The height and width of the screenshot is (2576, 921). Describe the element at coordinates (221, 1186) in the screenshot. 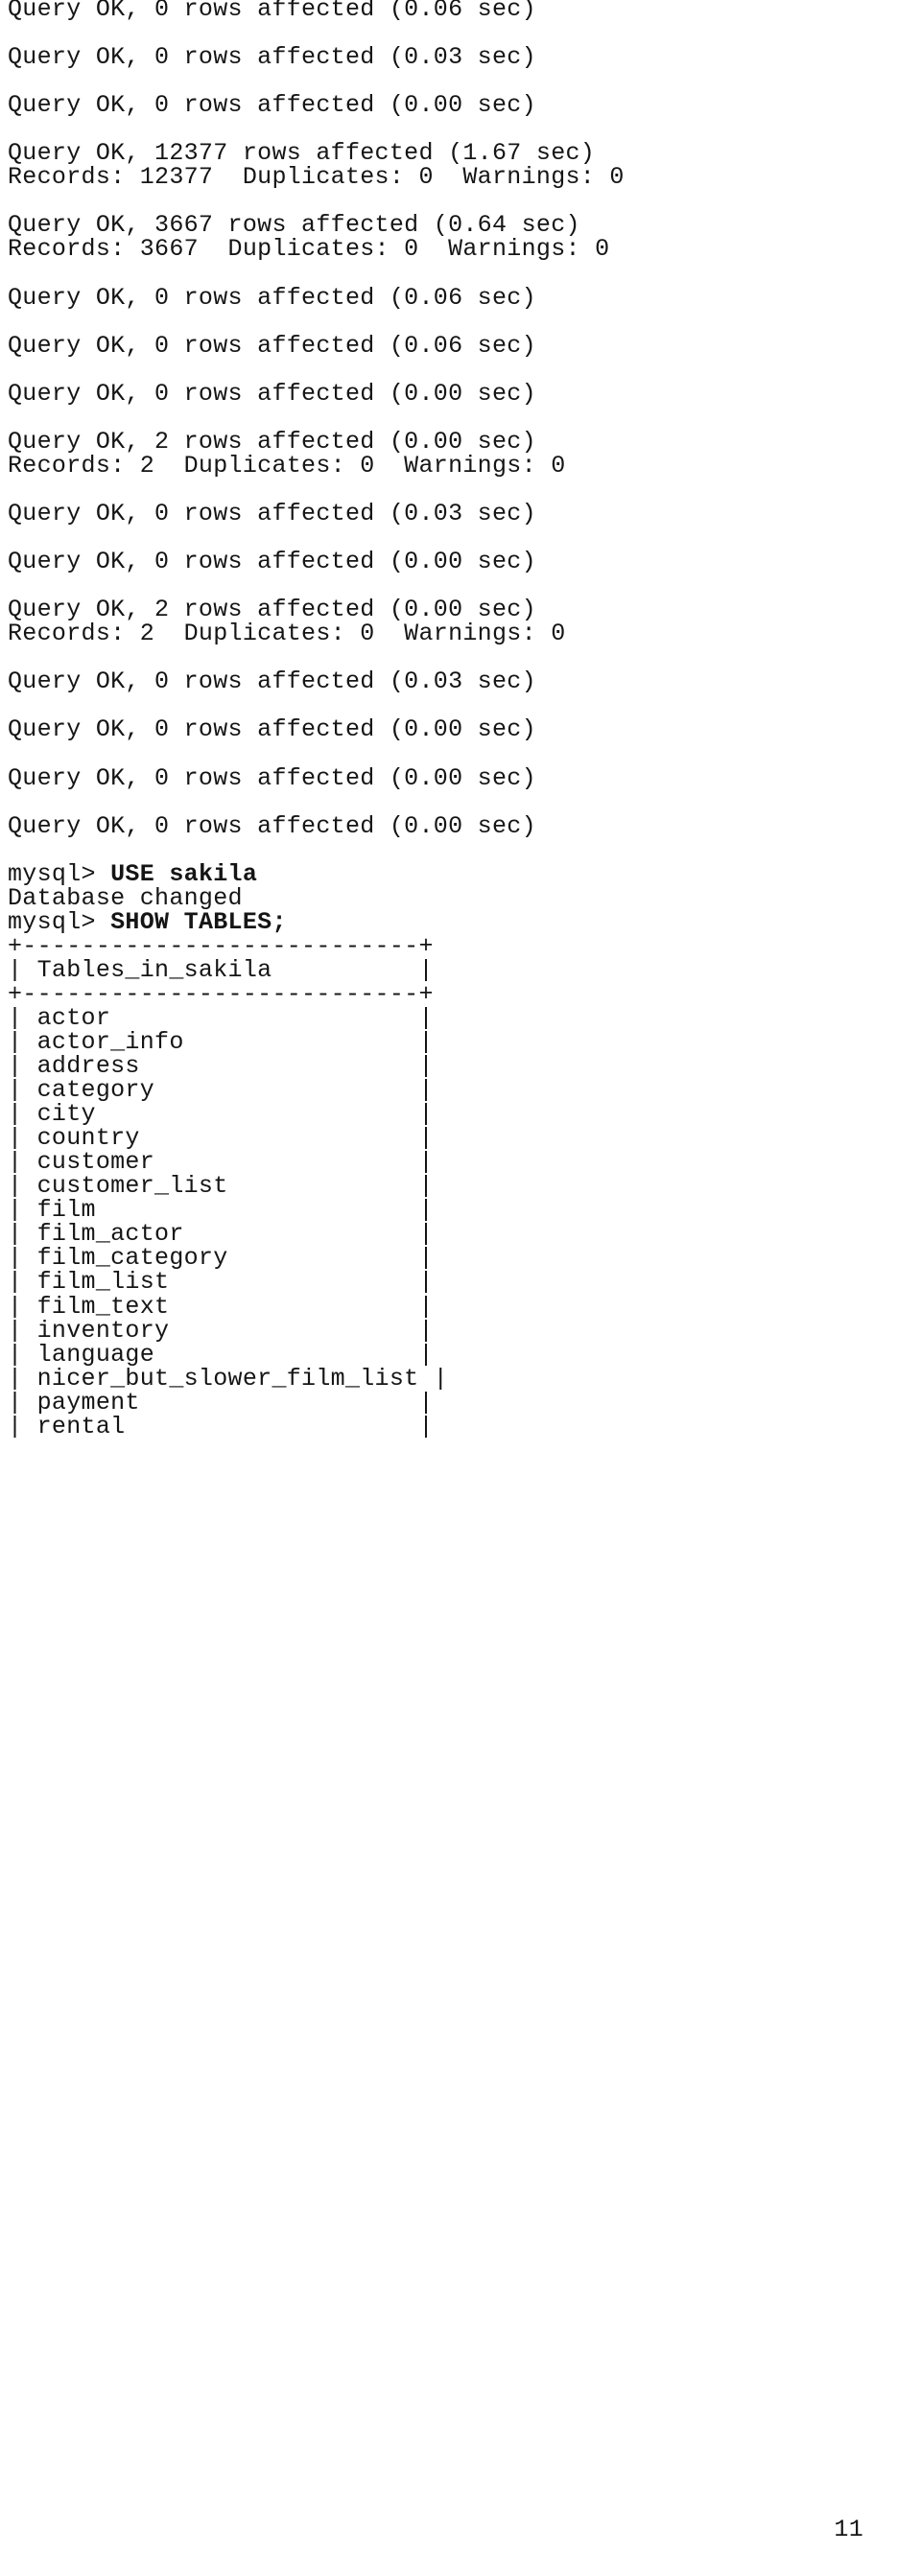

I see `console-line: | customer_list |` at that location.